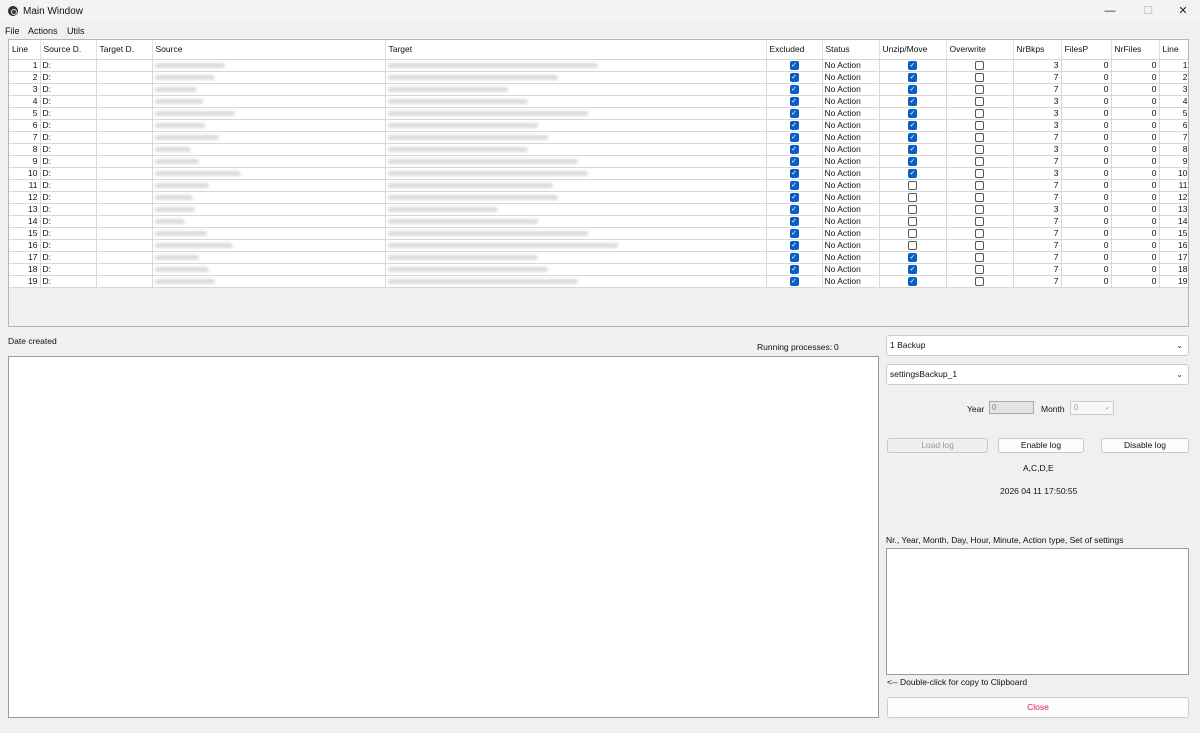  Describe the element at coordinates (124, 50) in the screenshot. I see `column-header: Target D.` at that location.